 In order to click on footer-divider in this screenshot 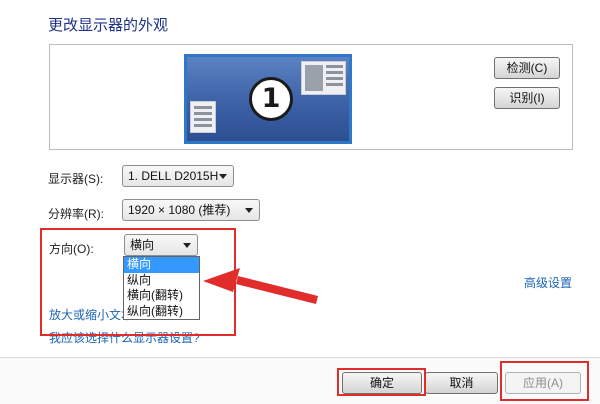, I will do `click(300, 357)`.